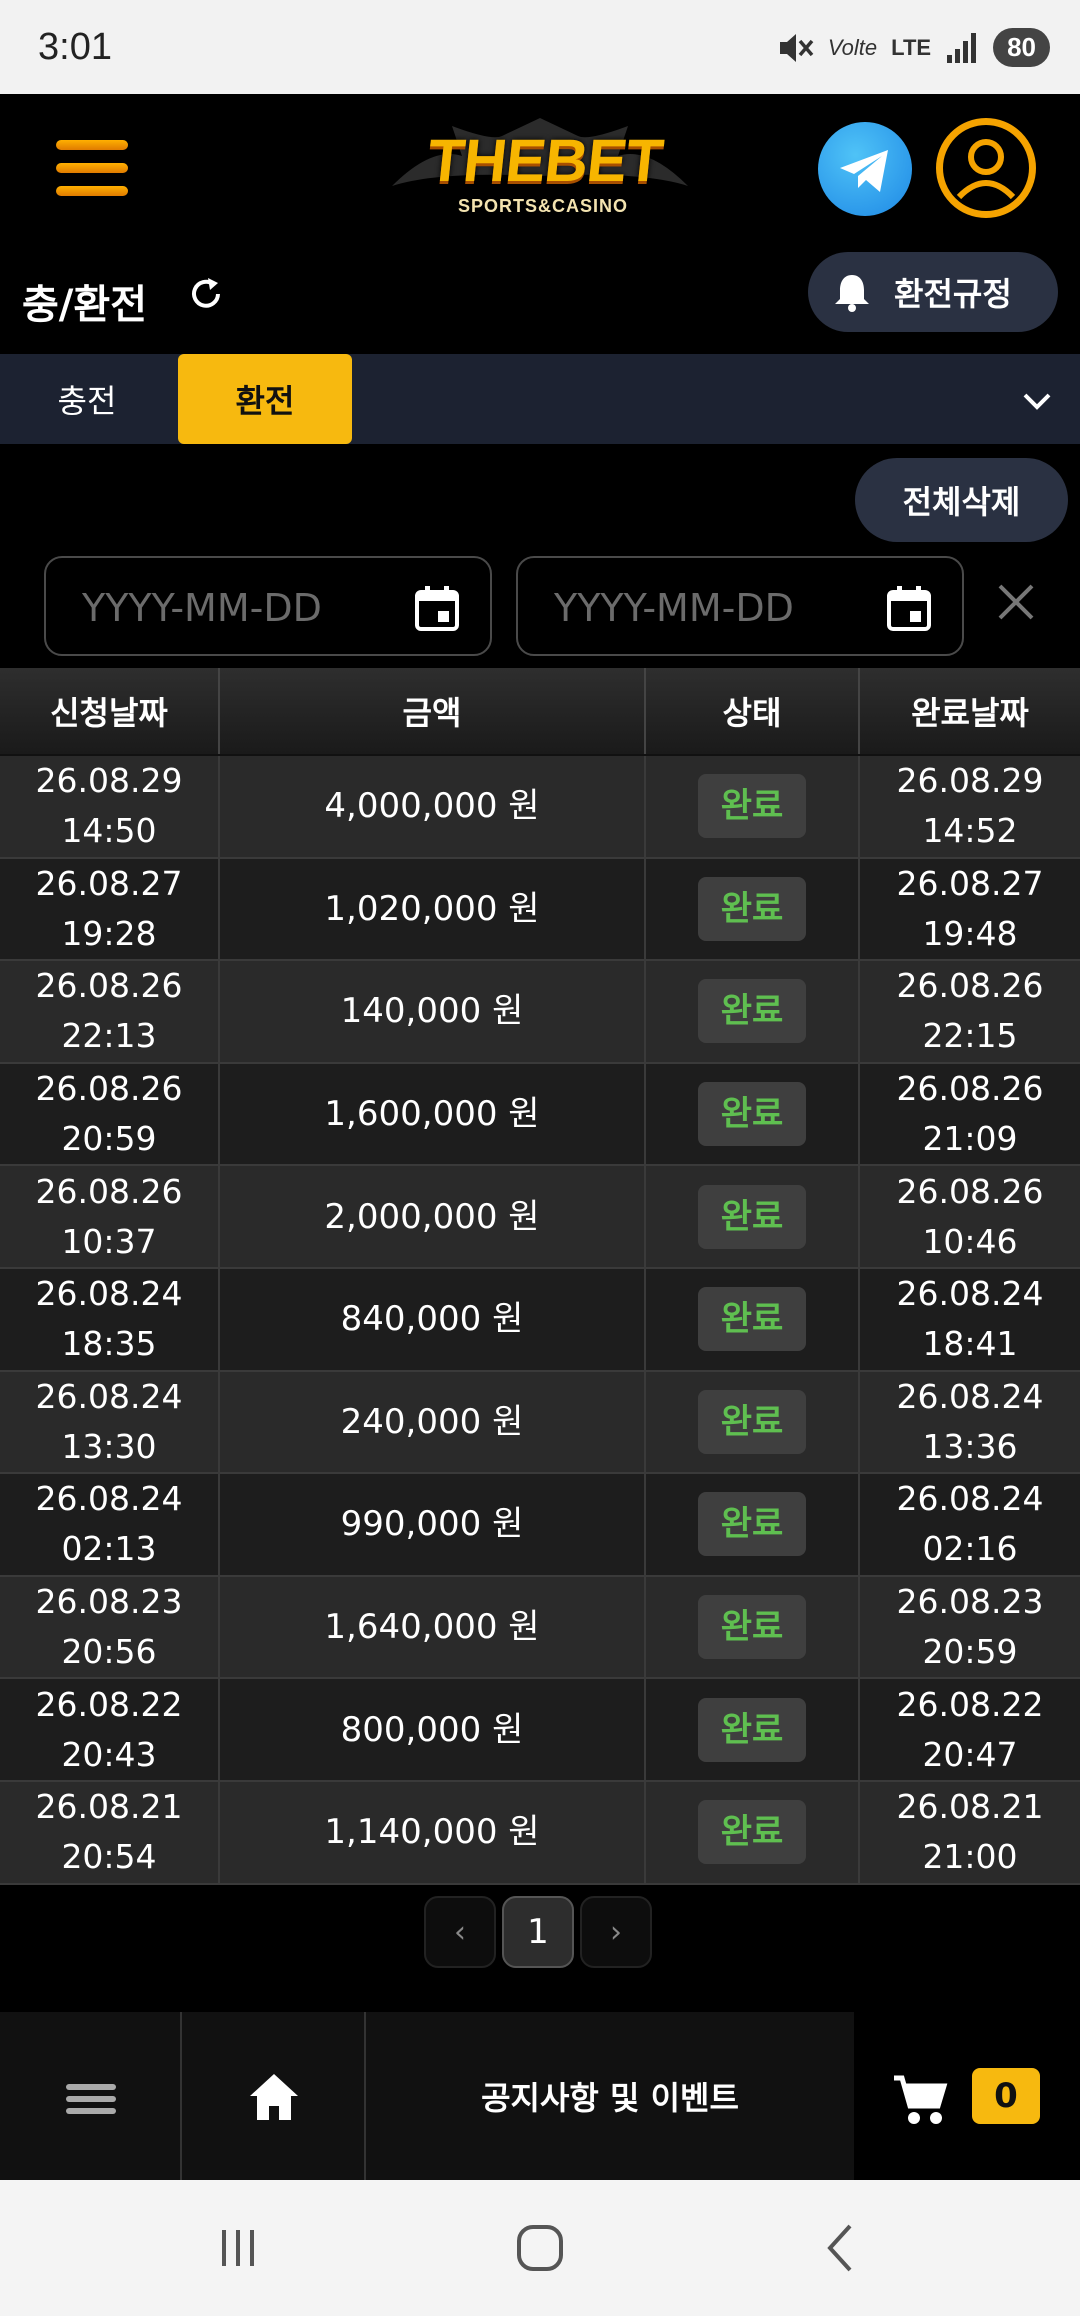 Image resolution: width=1080 pixels, height=2316 pixels. I want to click on amount-value: 1,600,000 원, so click(432, 1114).